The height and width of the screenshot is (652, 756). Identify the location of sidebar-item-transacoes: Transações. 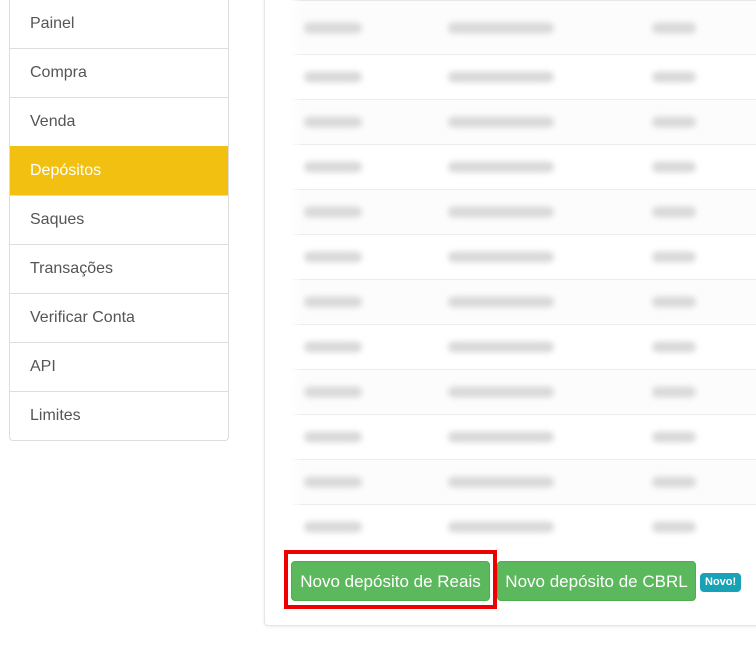
(119, 268).